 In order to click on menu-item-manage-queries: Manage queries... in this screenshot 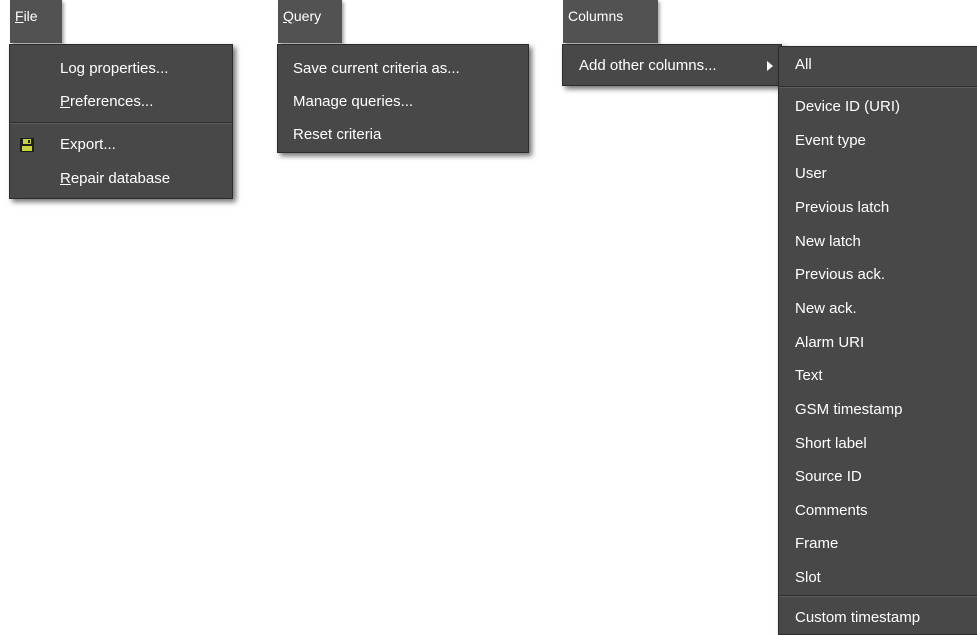, I will do `click(403, 102)`.